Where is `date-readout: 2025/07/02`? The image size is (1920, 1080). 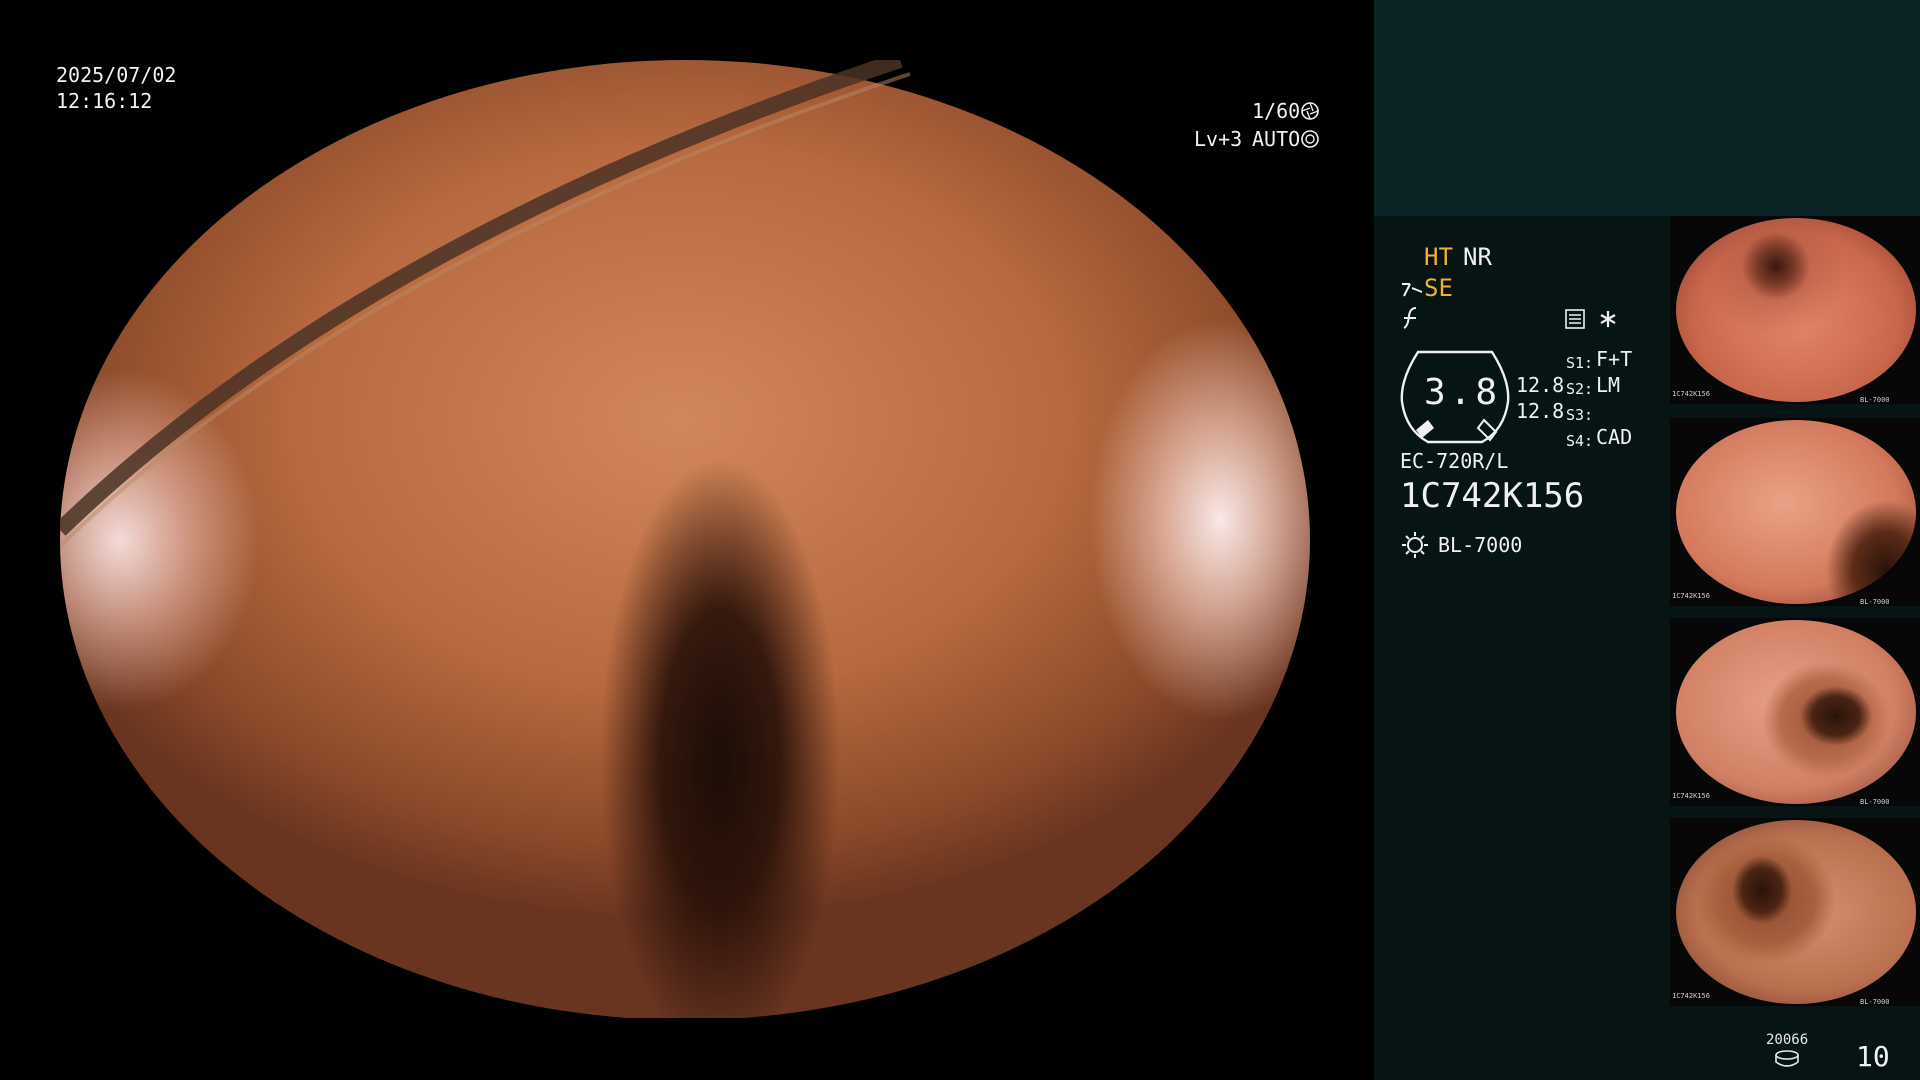
date-readout: 2025/07/02 is located at coordinates (116, 75).